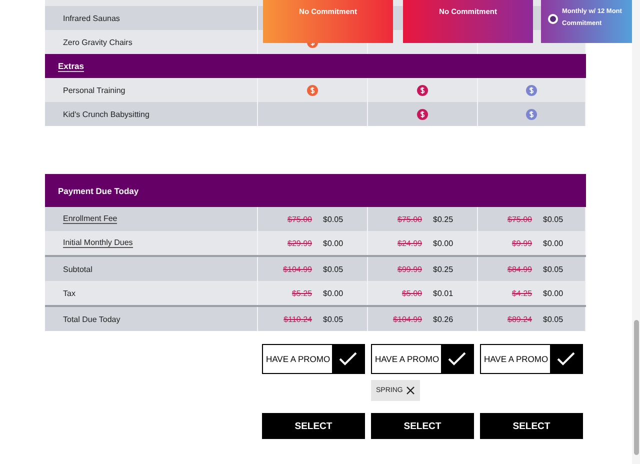 The height and width of the screenshot is (464, 640). Describe the element at coordinates (98, 191) in the screenshot. I see `section-title: Payment Due Today` at that location.